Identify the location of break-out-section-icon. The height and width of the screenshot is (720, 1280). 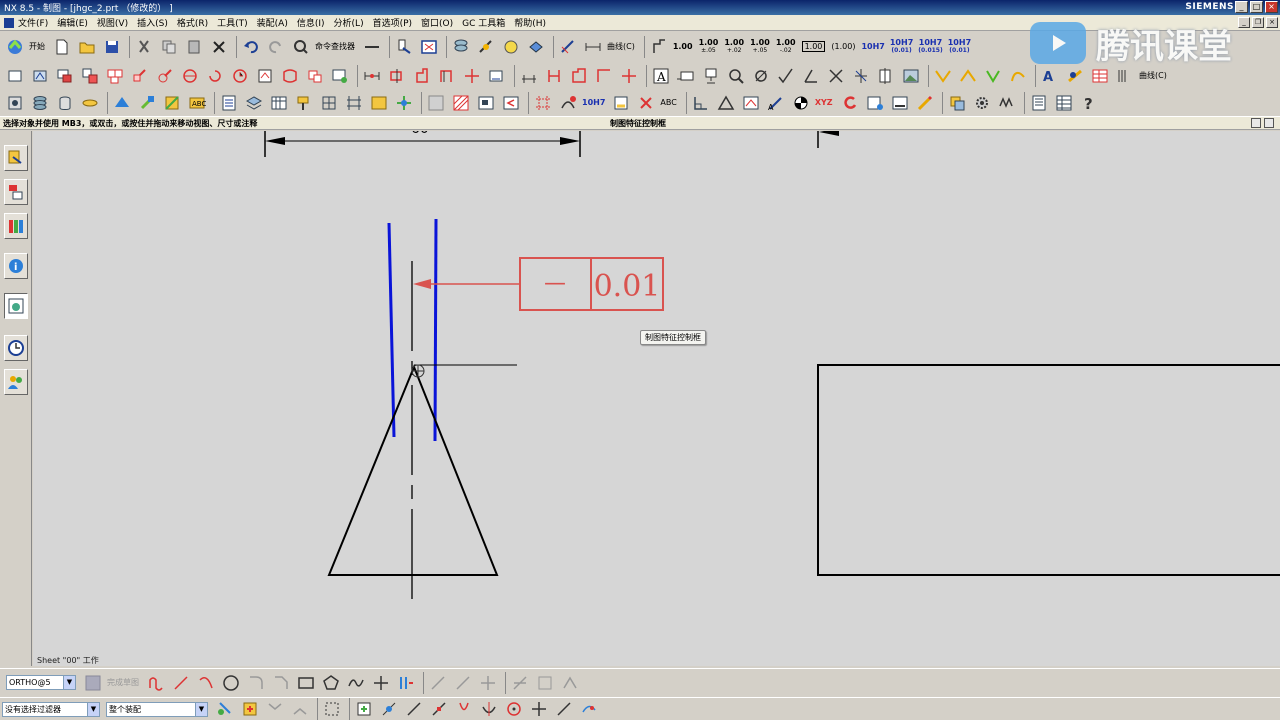
(265, 76).